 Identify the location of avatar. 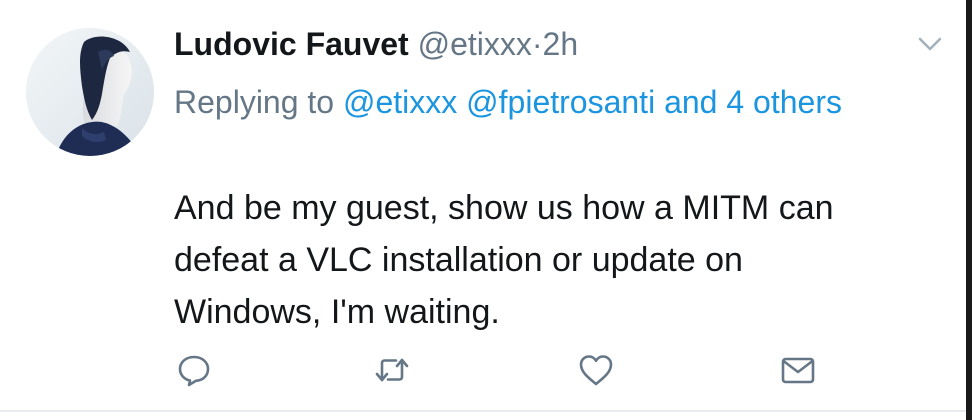
(90, 92).